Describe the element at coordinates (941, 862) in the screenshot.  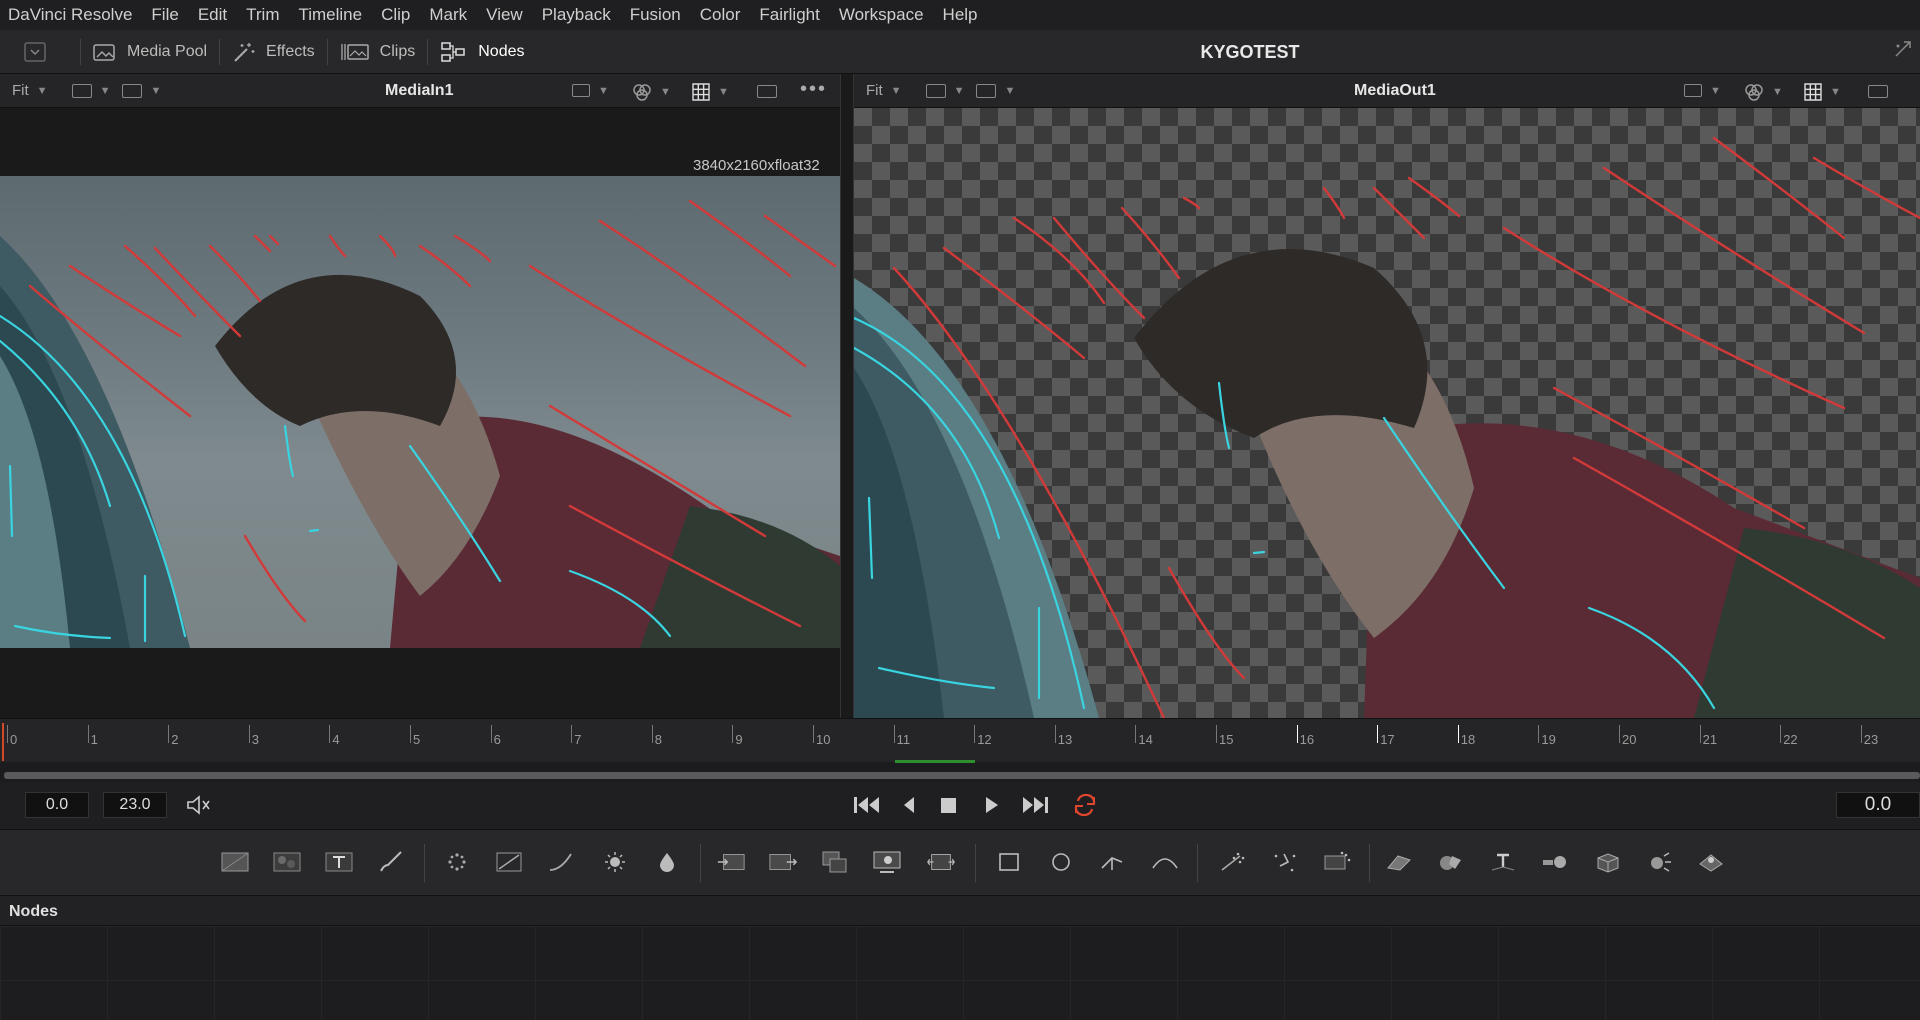
I see `transform-tool` at that location.